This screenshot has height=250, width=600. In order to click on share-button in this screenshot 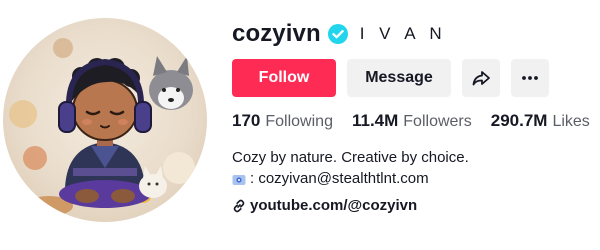, I will do `click(481, 78)`.